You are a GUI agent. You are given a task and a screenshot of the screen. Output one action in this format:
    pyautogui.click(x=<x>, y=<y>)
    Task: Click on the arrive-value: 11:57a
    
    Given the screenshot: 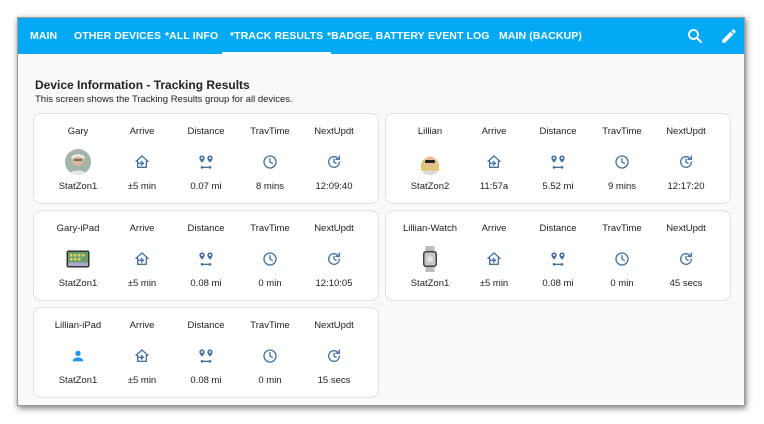 What is the action you would take?
    pyautogui.click(x=494, y=186)
    